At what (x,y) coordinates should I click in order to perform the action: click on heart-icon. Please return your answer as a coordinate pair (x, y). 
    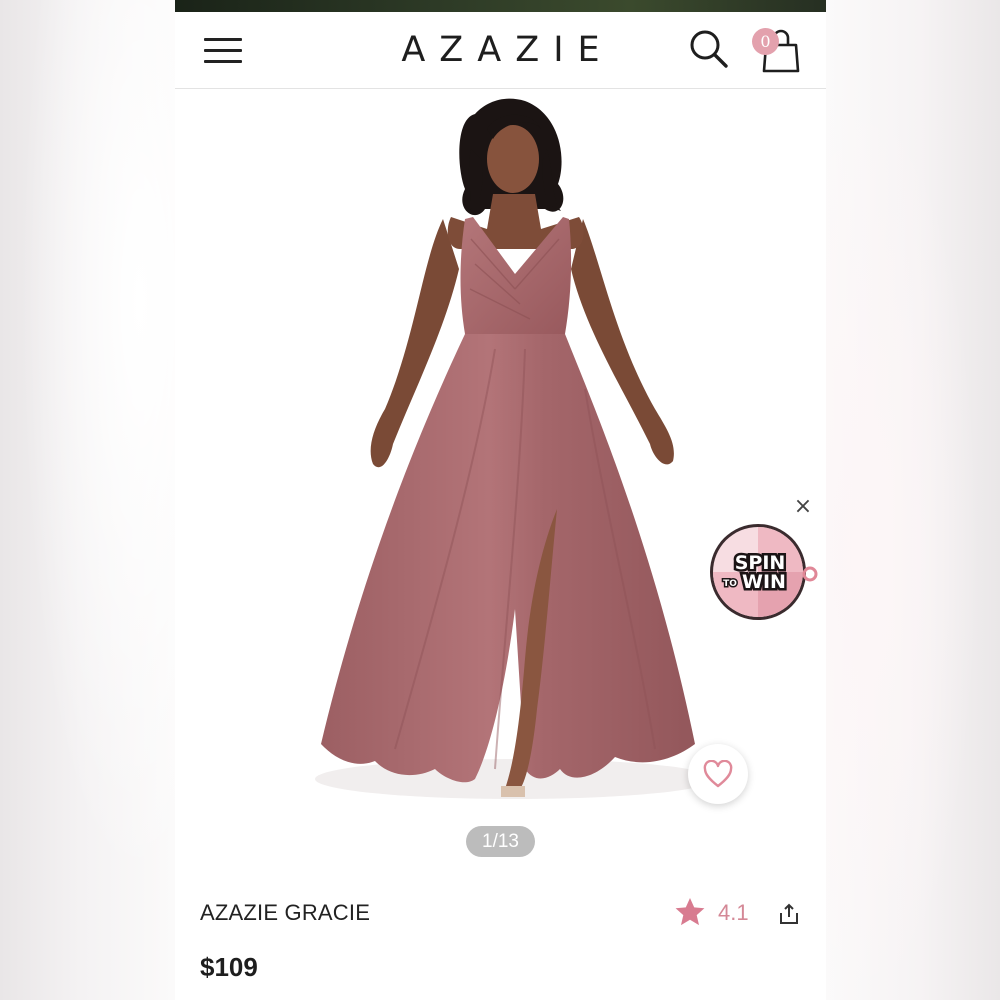
    Looking at the image, I should click on (718, 774).